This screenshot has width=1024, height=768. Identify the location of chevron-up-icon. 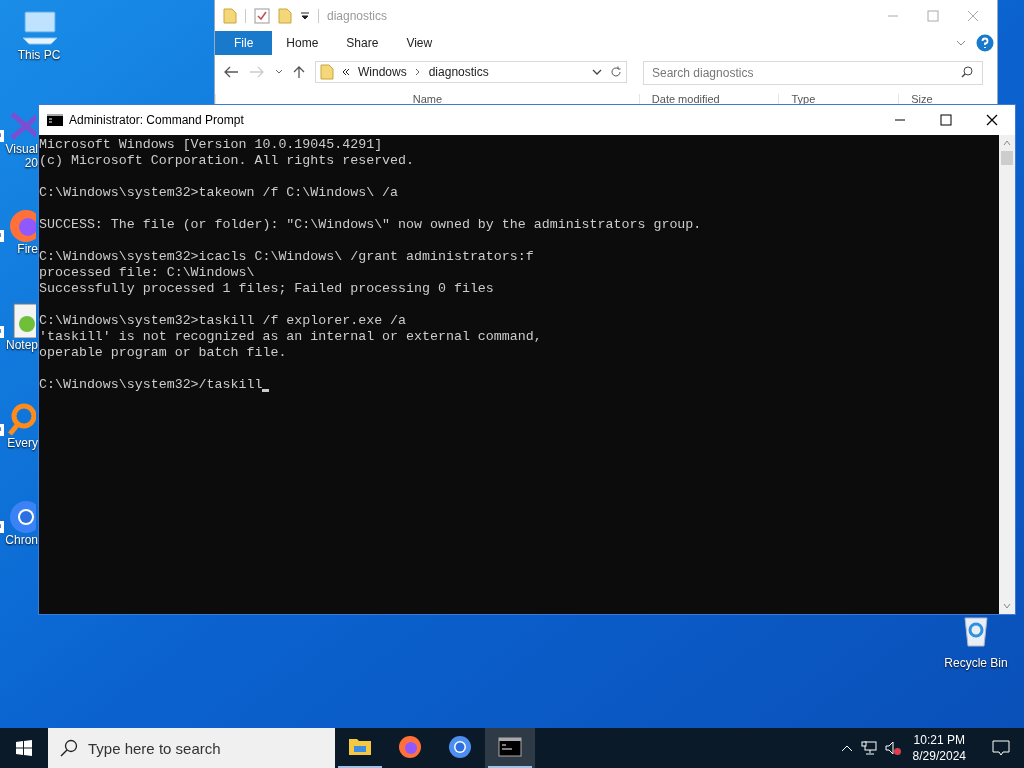
(846, 748).